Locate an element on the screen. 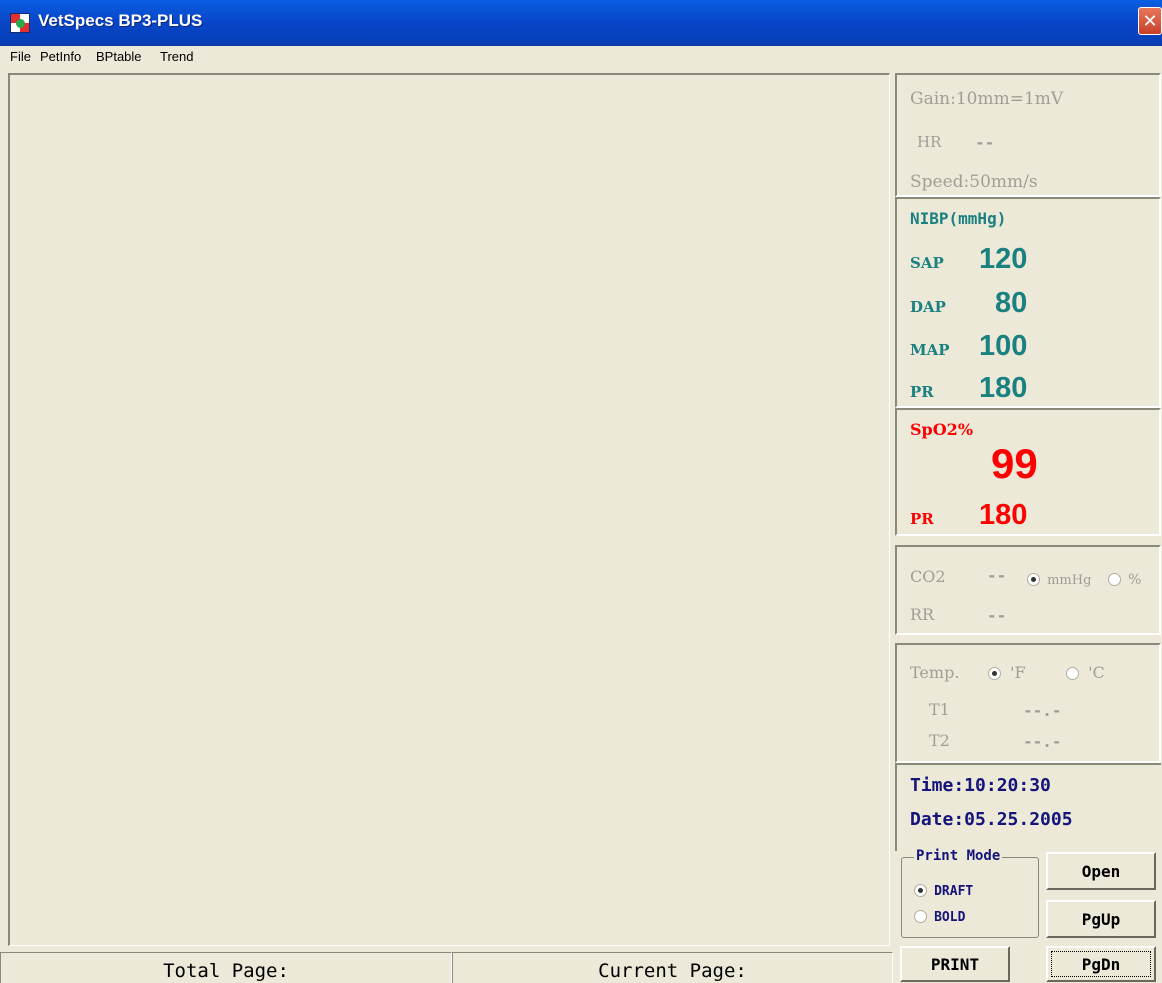 This screenshot has height=983, width=1162. temp-panel: Temp. 'F 'C T1 --.- T2 --.- is located at coordinates (1028, 703).